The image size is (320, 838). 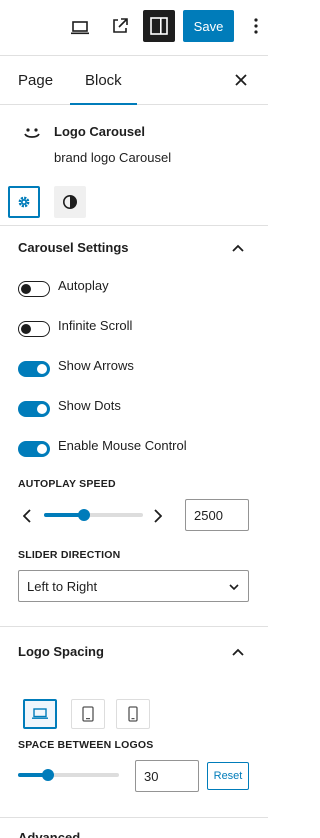 I want to click on toggle-label: Enable Mouse Control, so click(x=122, y=445).